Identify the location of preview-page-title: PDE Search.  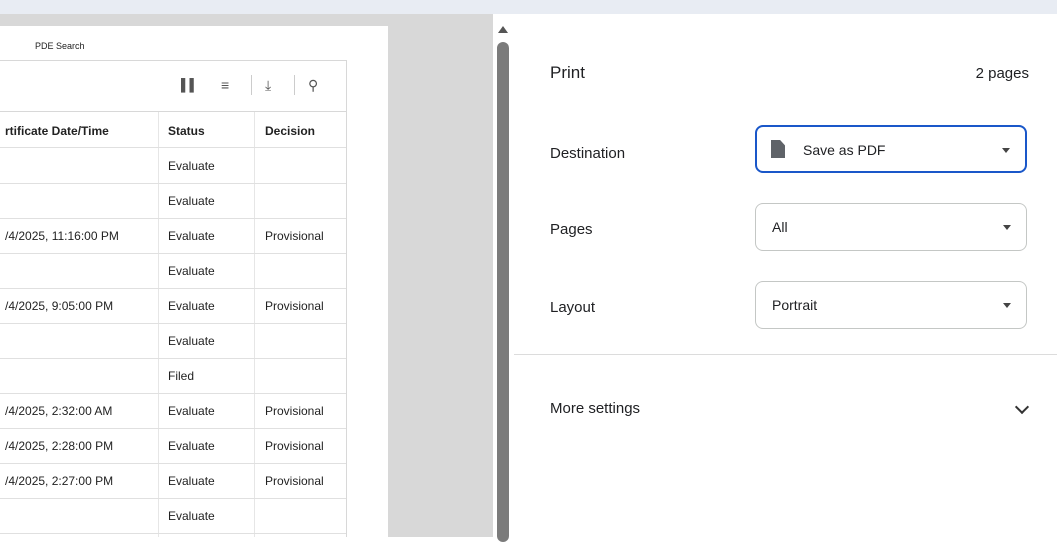
(60, 46).